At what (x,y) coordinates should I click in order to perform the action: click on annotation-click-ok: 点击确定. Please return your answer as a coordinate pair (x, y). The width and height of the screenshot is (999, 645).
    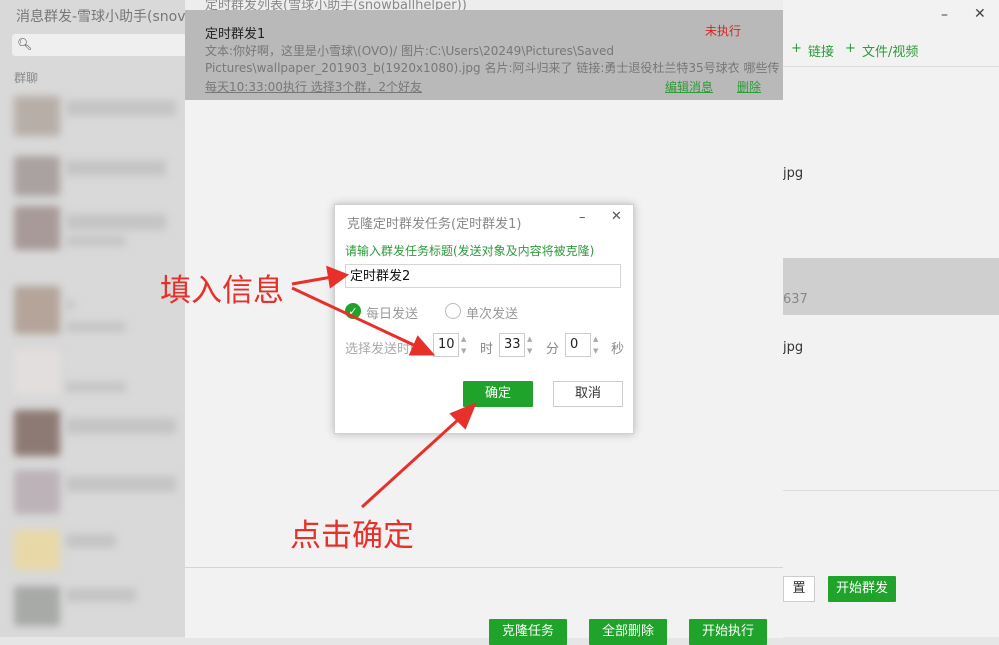
    Looking at the image, I should click on (352, 536).